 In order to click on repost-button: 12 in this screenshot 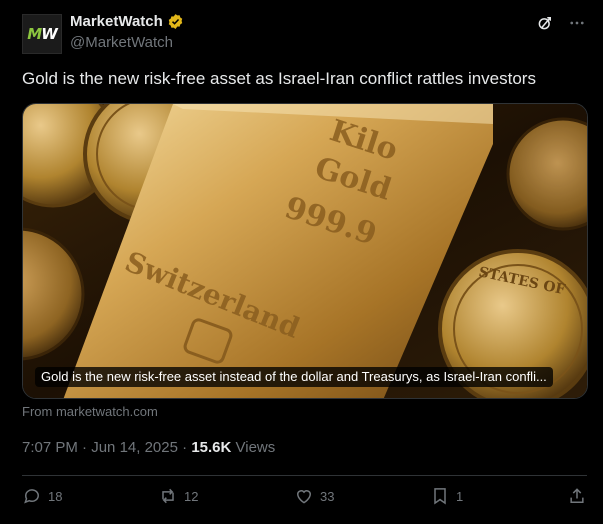, I will do `click(178, 496)`.